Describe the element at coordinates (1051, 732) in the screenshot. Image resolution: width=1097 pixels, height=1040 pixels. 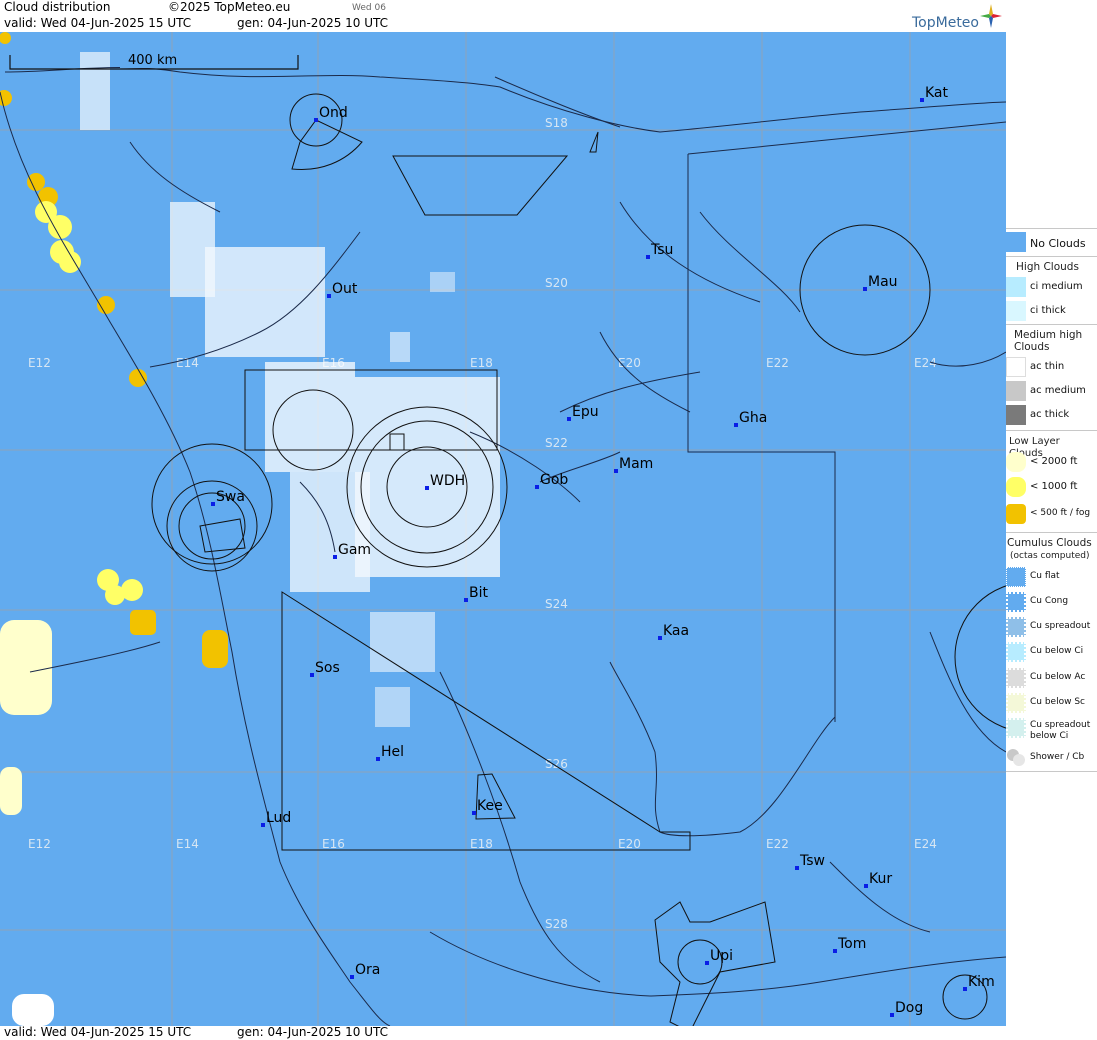
I see `legend-cu-spreadout-below-ci: Cu spreadout below Ci` at that location.